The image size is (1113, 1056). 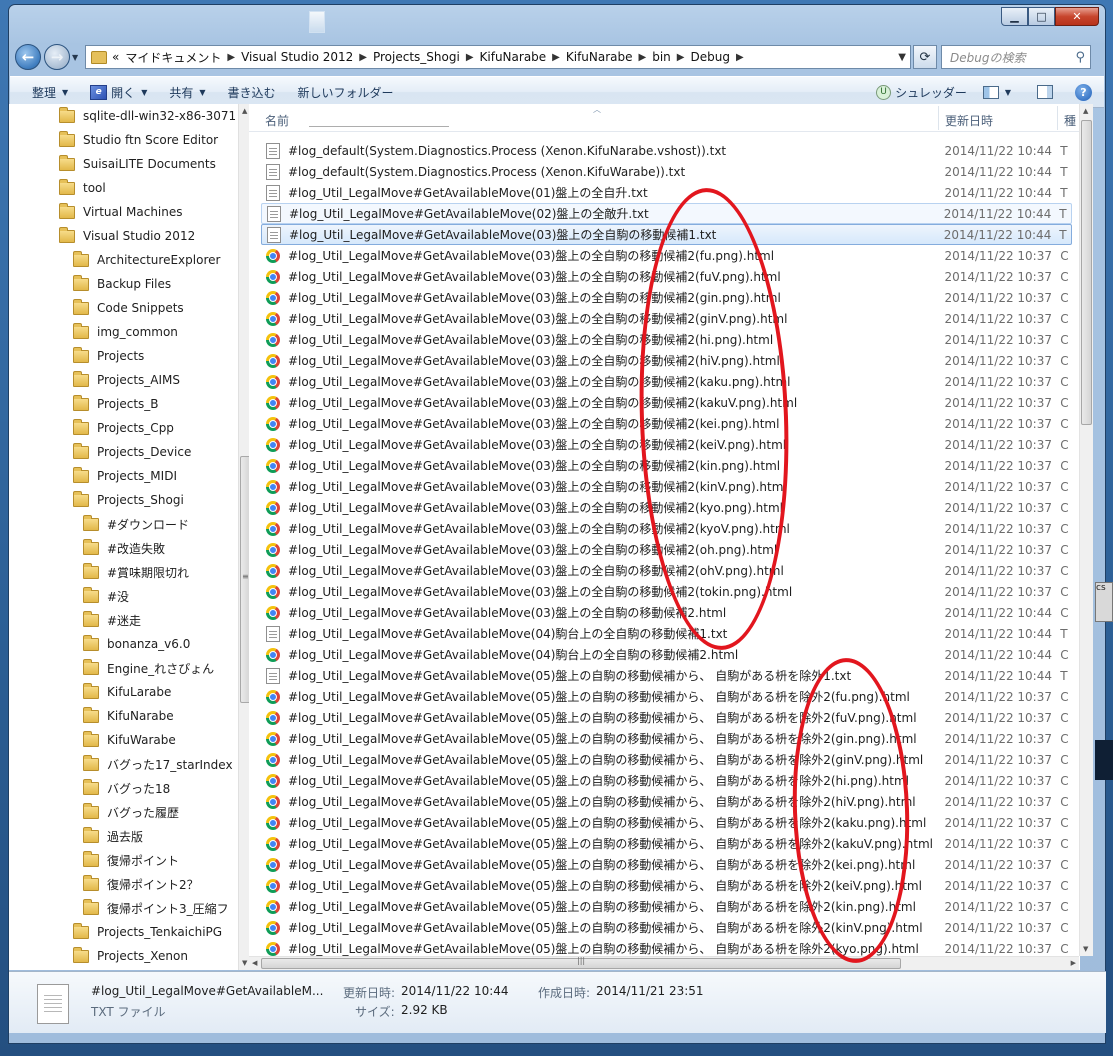 I want to click on shredder-button: U シュレッダー, so click(x=921, y=92).